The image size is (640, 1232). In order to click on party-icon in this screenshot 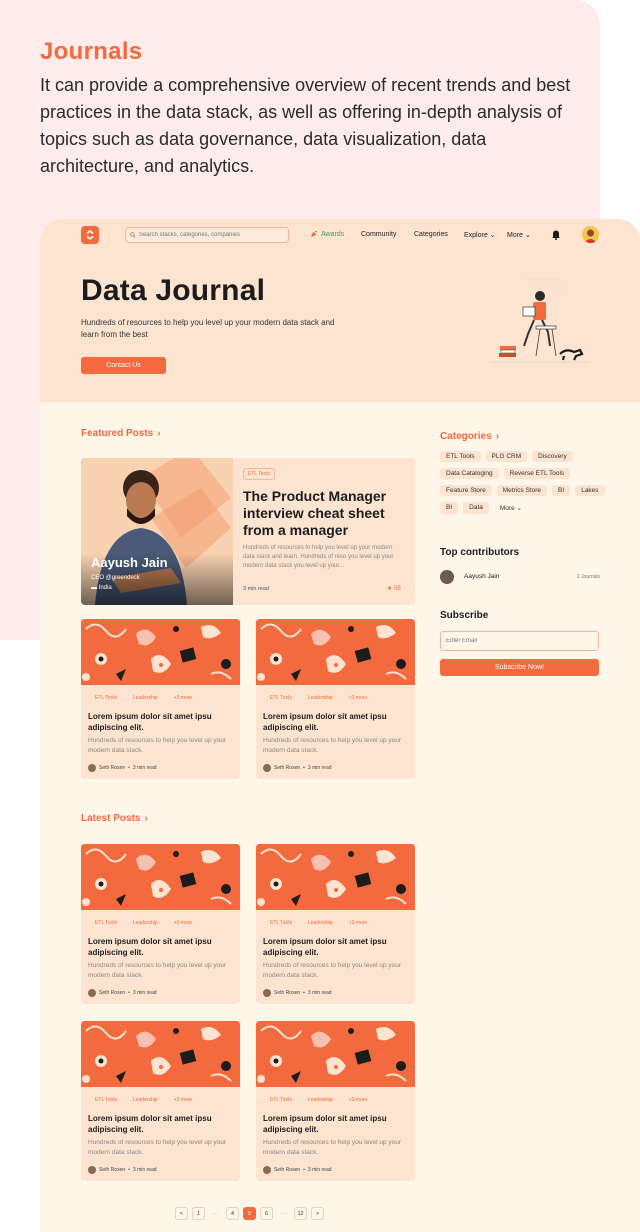, I will do `click(313, 234)`.